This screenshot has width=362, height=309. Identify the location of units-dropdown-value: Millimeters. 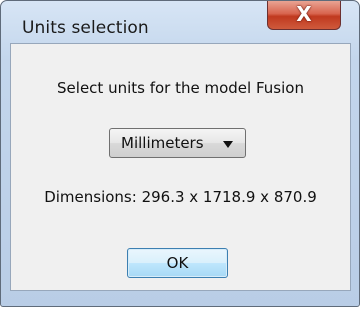
(162, 143).